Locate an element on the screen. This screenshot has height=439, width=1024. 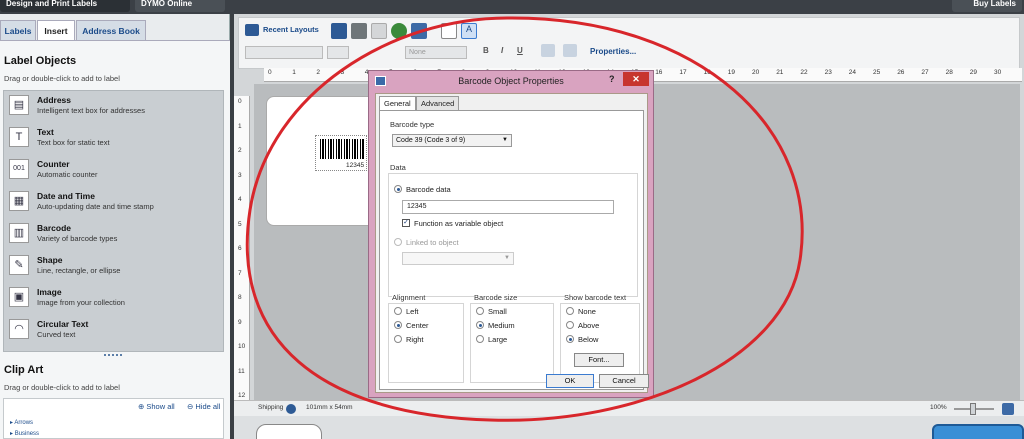
ruler-tick-label: 5 is located at coordinates (240, 224).